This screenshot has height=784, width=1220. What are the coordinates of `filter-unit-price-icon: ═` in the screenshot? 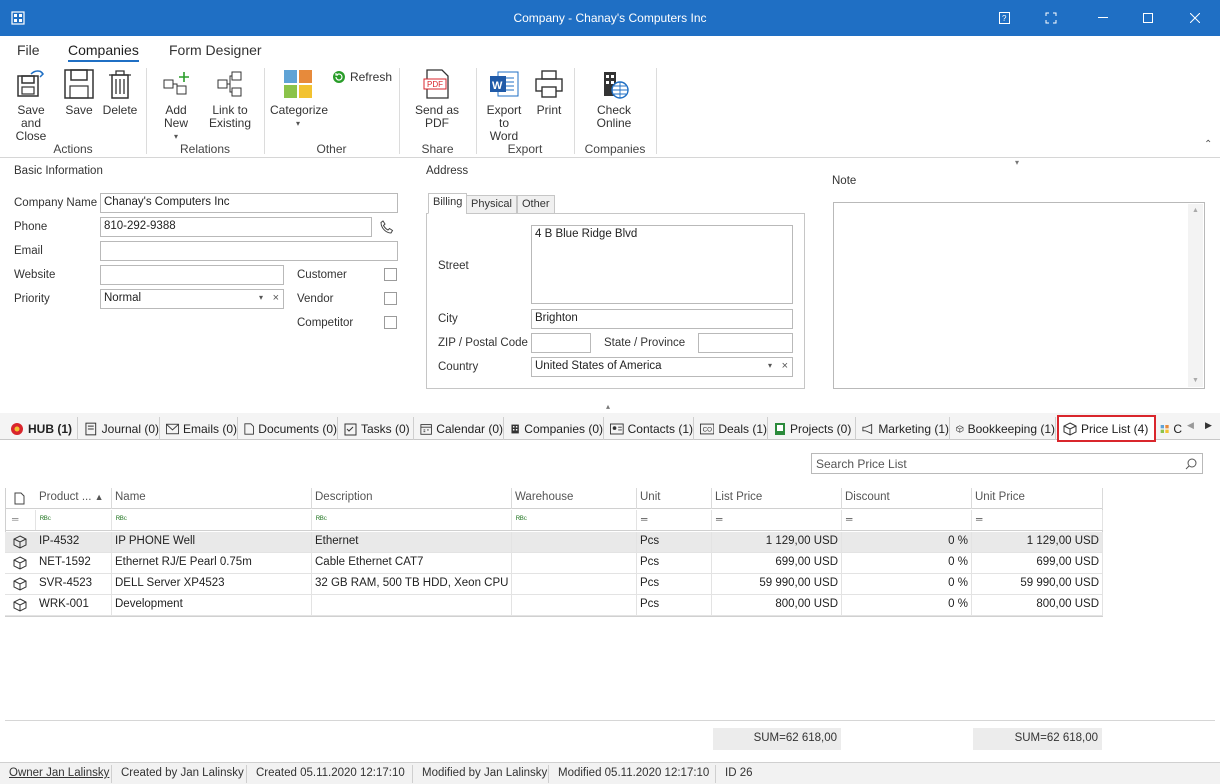 It's located at (1037, 520).